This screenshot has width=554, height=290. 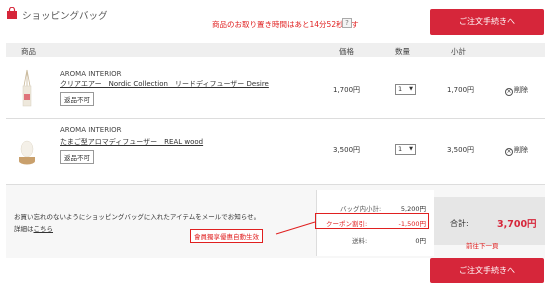 I want to click on next-page-annotation: 前往下一頁, so click(x=482, y=246).